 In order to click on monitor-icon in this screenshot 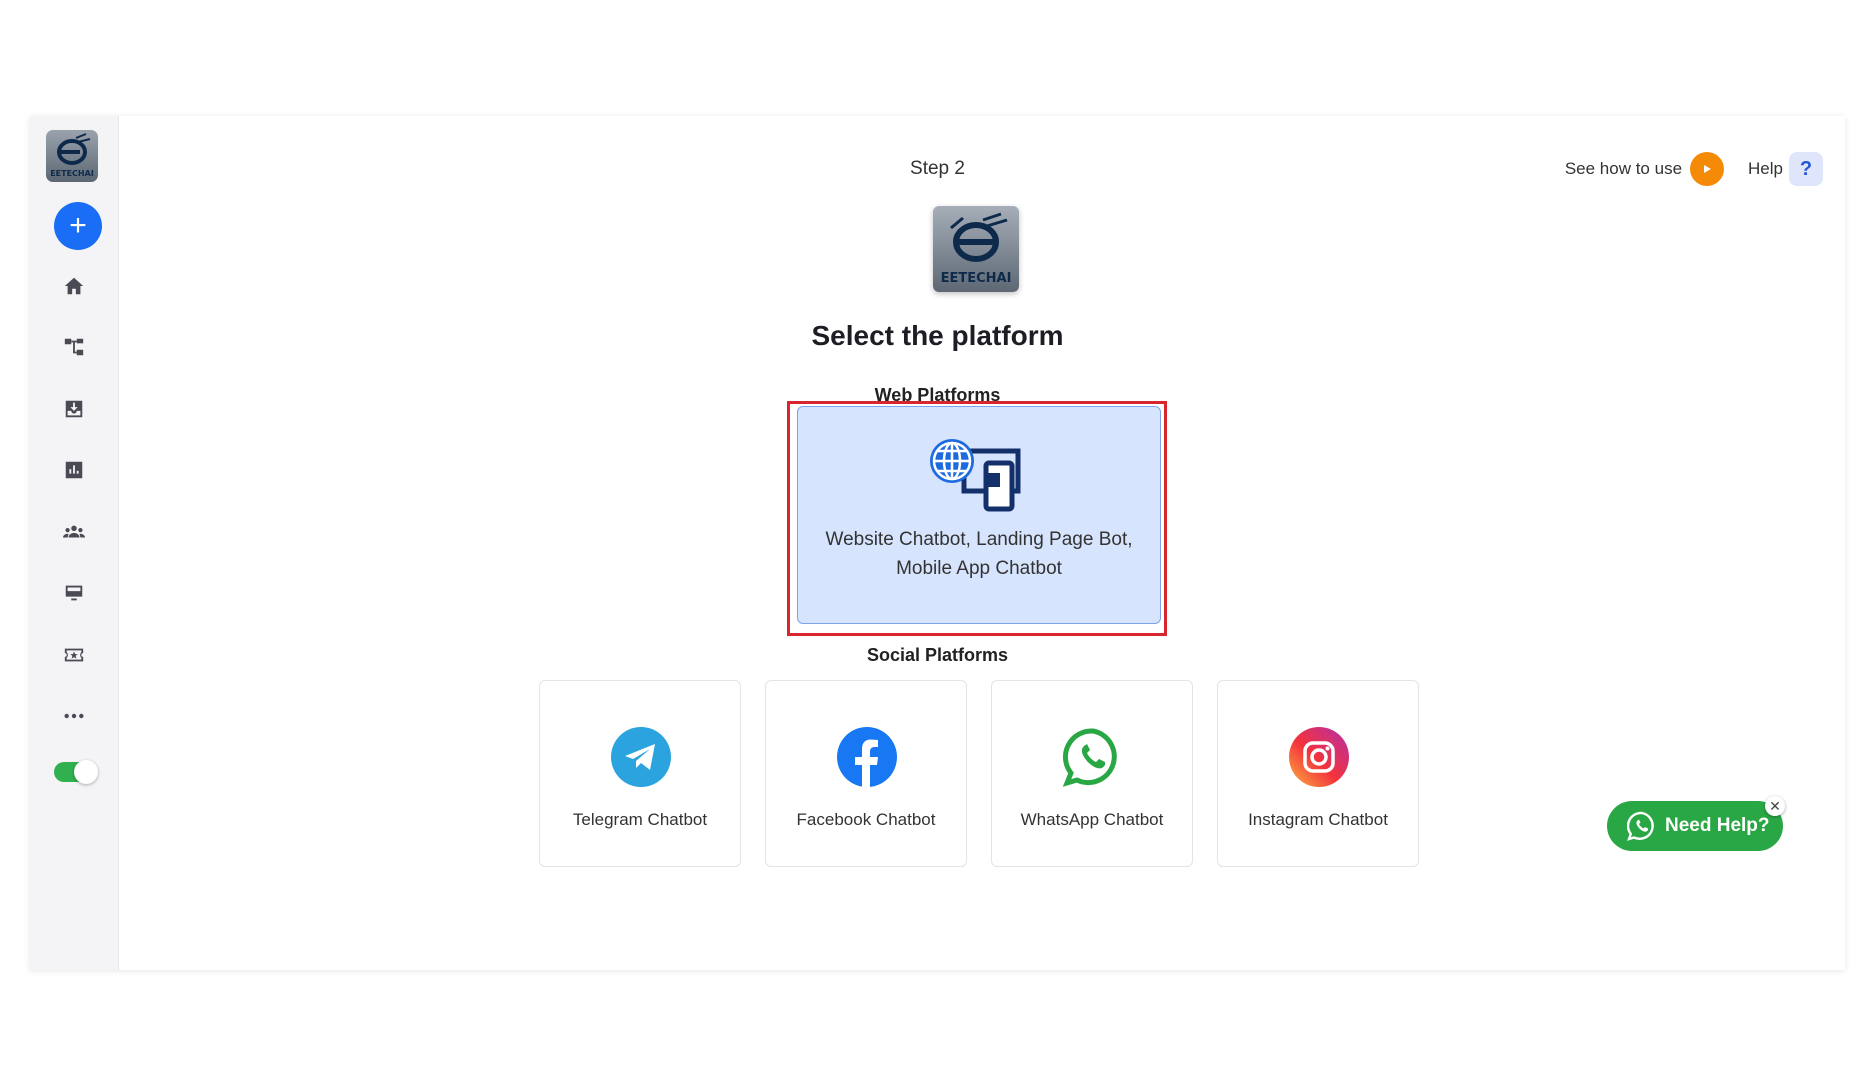, I will do `click(74, 593)`.